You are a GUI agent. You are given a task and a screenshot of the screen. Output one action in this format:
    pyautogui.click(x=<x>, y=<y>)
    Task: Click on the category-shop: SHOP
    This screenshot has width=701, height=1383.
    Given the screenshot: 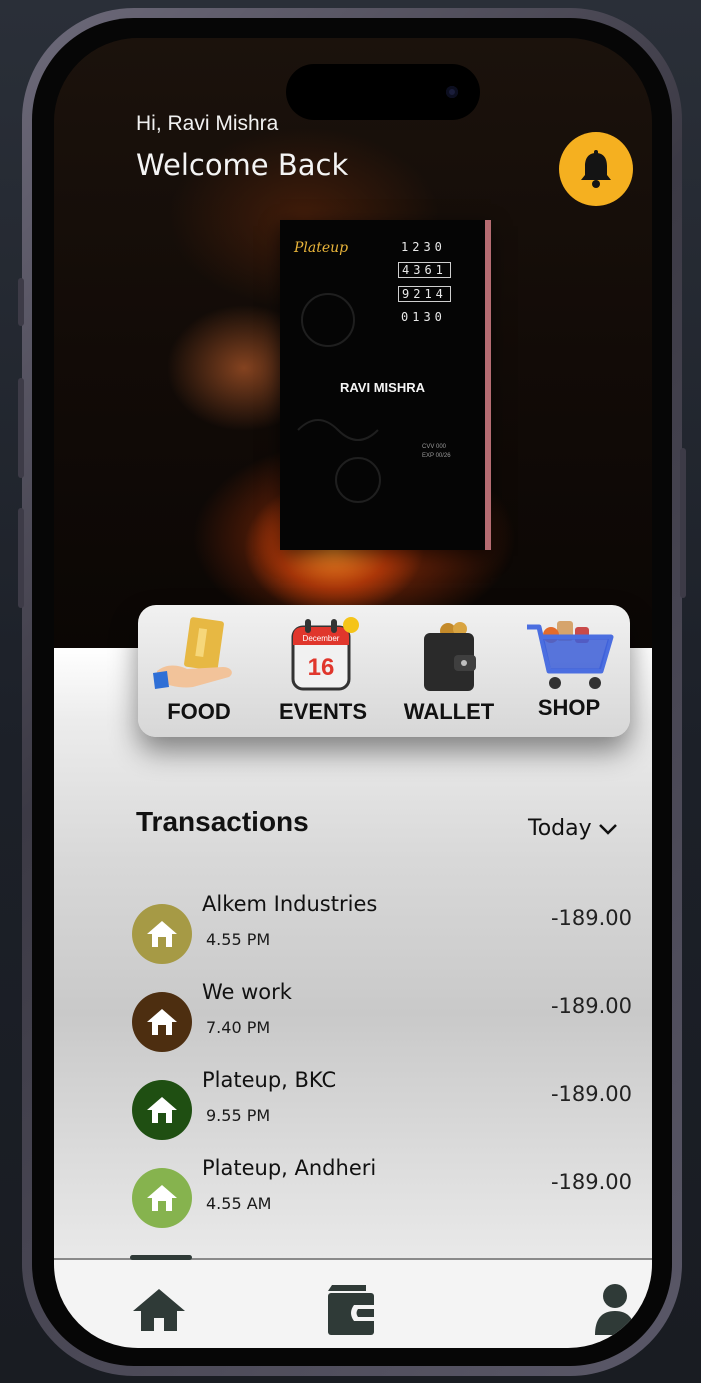 What is the action you would take?
    pyautogui.click(x=569, y=675)
    